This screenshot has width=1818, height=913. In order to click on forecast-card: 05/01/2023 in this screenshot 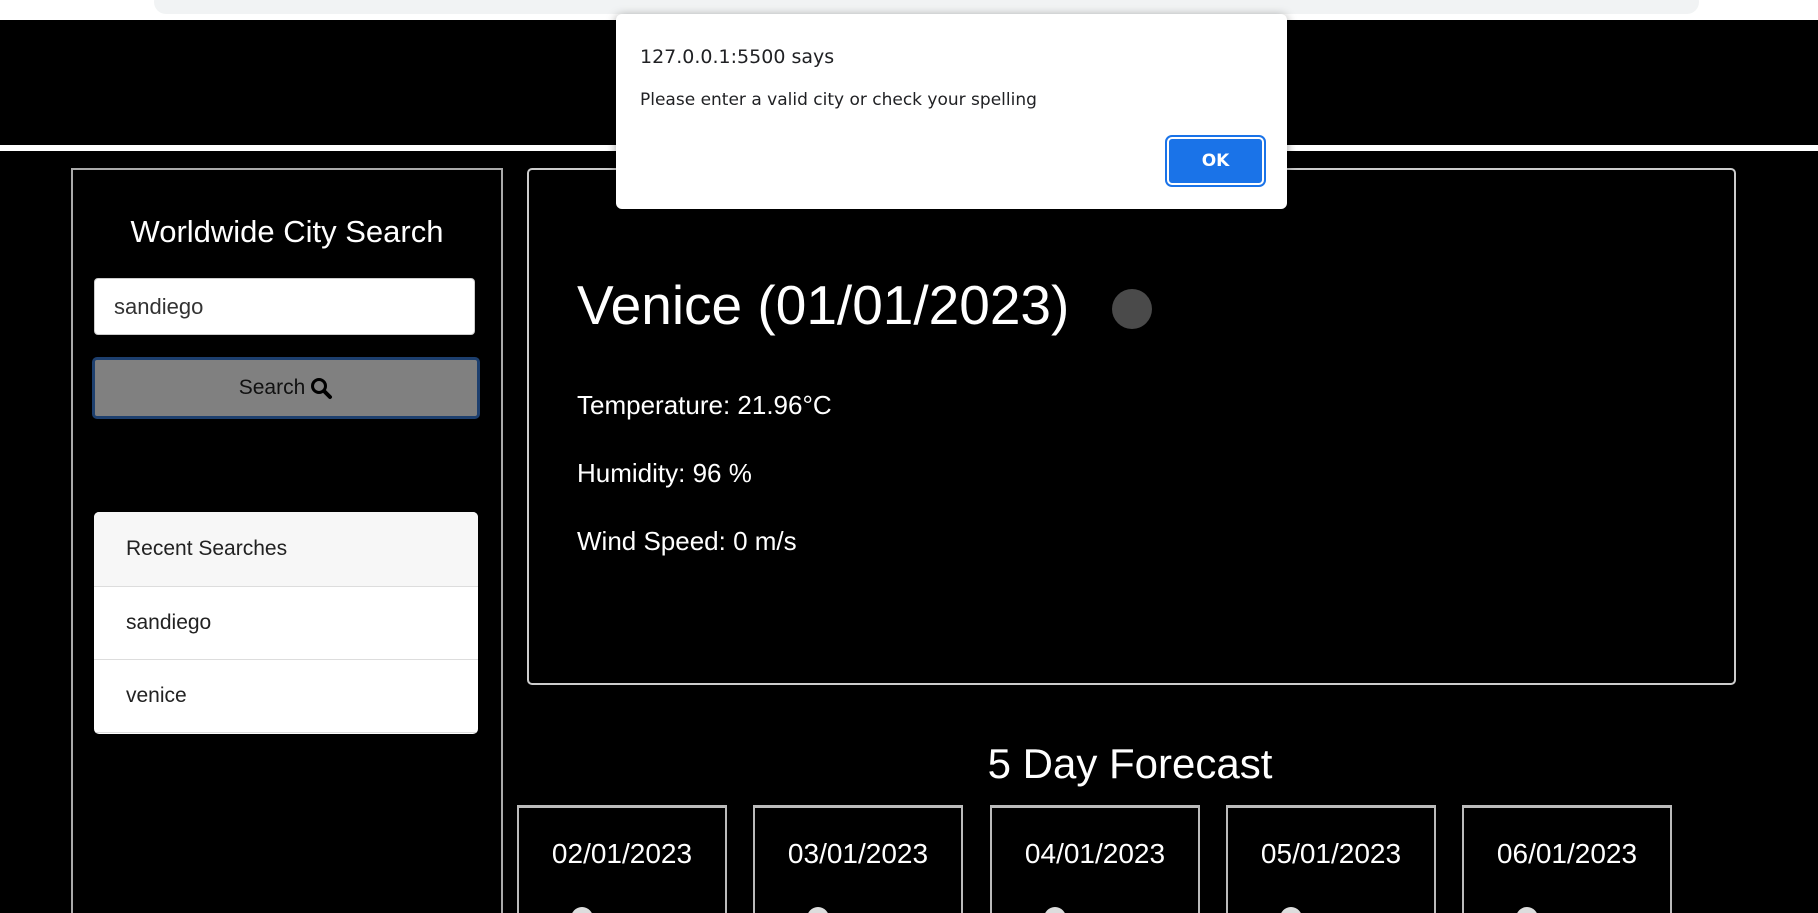, I will do `click(1331, 859)`.